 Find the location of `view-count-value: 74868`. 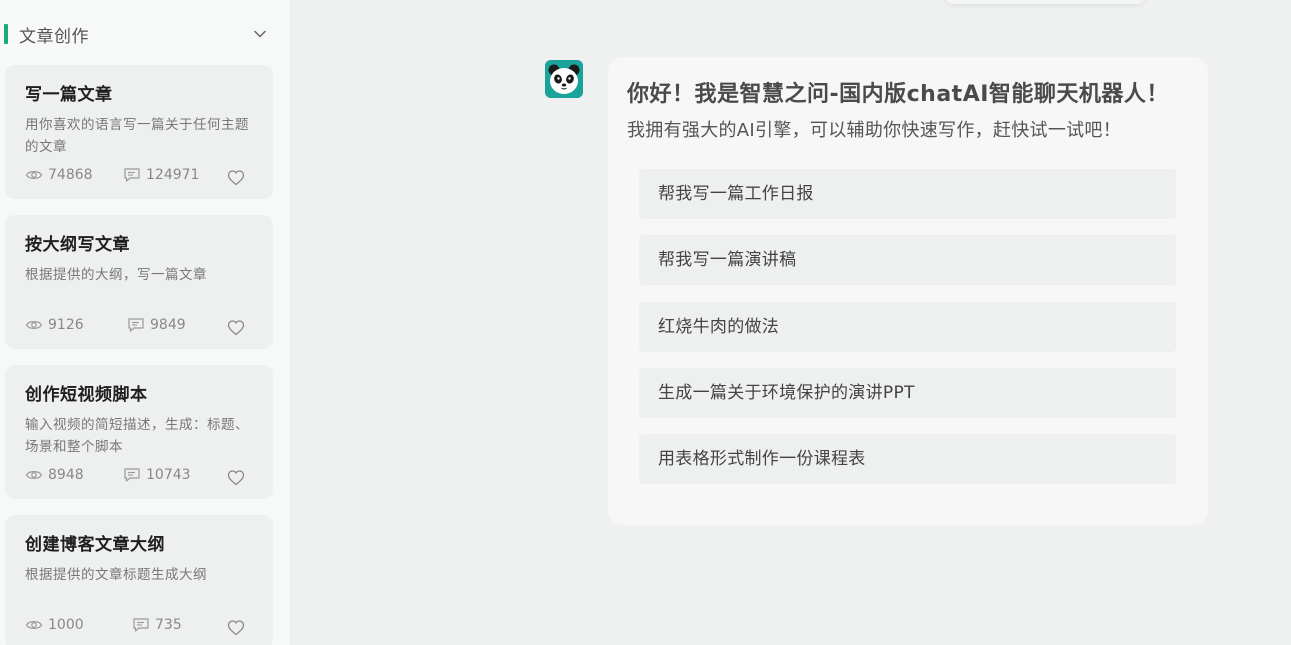

view-count-value: 74868 is located at coordinates (70, 175).